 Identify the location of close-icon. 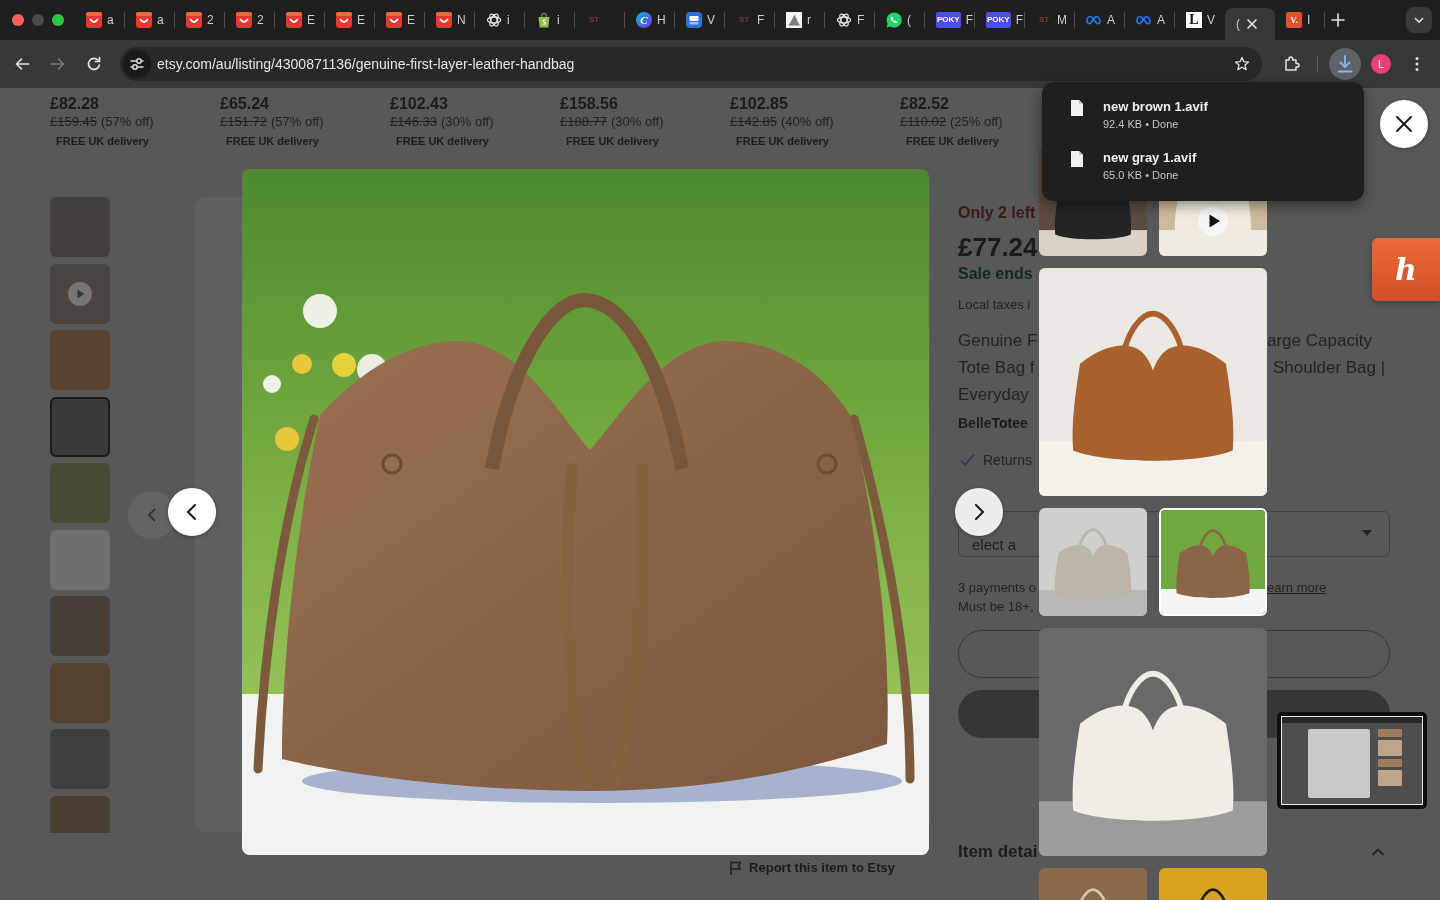
(1252, 24).